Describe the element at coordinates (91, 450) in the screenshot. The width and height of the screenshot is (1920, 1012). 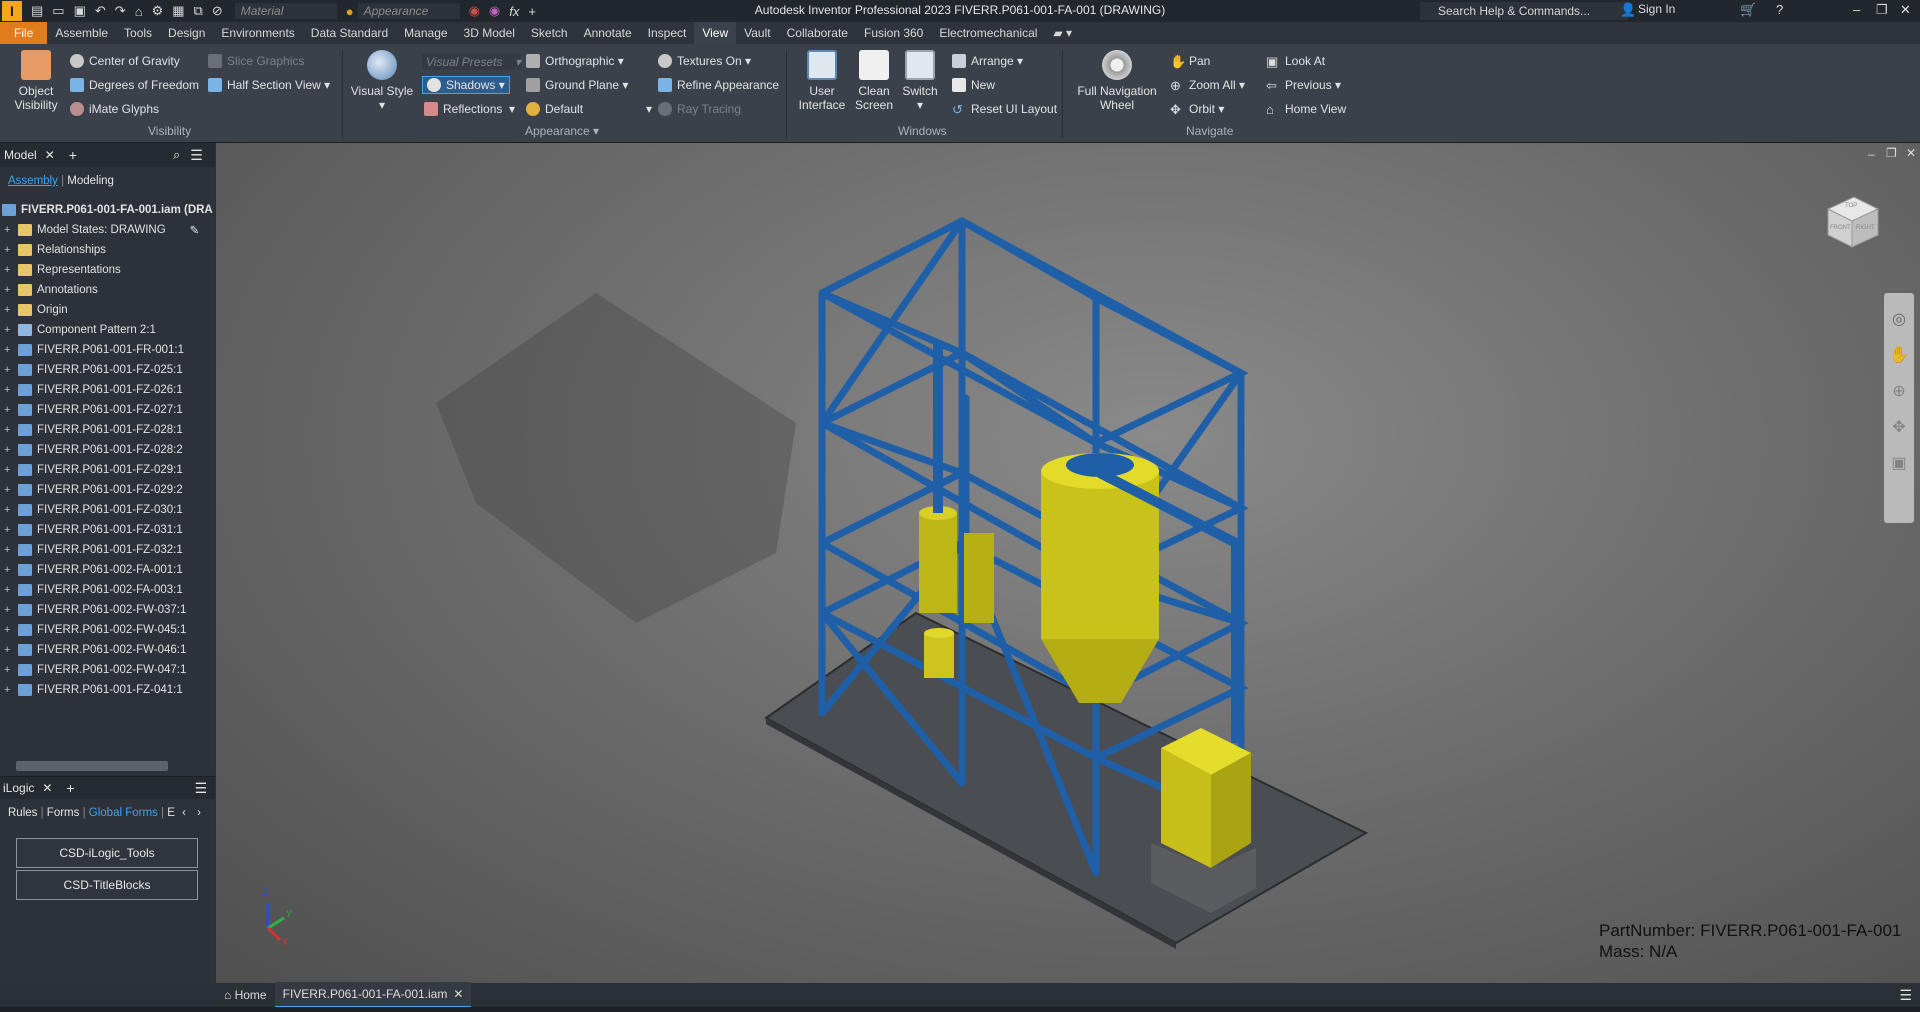
I see `tree-item: + FIVERR.P061-001-FZ-028:2` at that location.